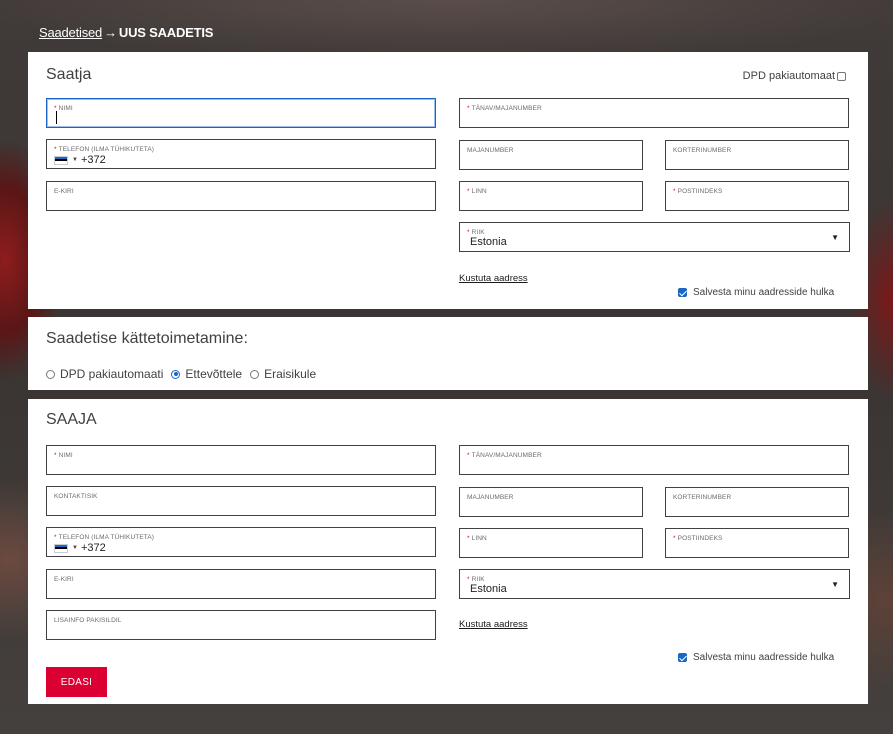  I want to click on sender-save-label: Salvesta minu aadresside hulka, so click(764, 292).